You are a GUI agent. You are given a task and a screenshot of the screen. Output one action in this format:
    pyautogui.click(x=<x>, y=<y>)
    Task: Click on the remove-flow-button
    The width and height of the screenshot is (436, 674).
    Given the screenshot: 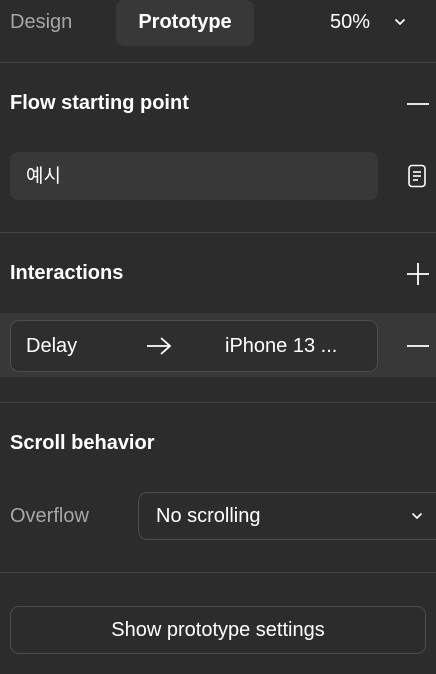 What is the action you would take?
    pyautogui.click(x=418, y=104)
    